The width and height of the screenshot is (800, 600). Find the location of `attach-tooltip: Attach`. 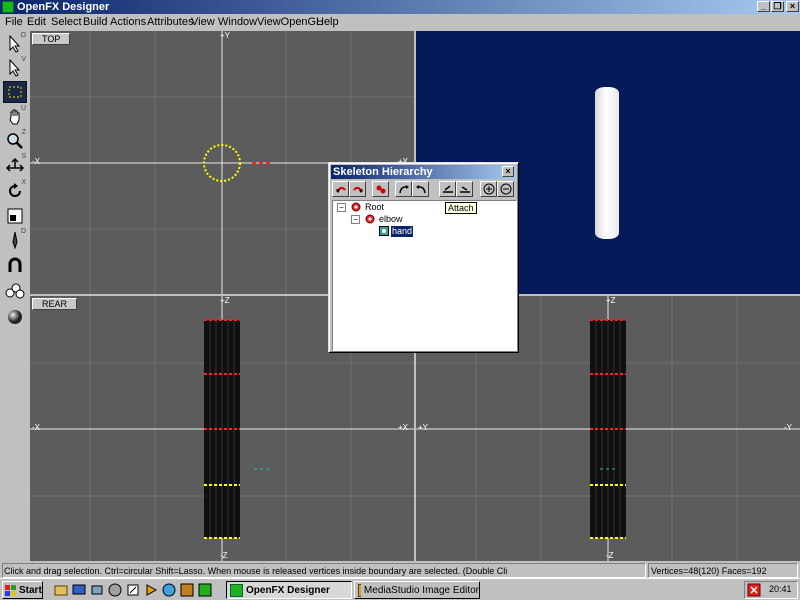

attach-tooltip: Attach is located at coordinates (461, 208).